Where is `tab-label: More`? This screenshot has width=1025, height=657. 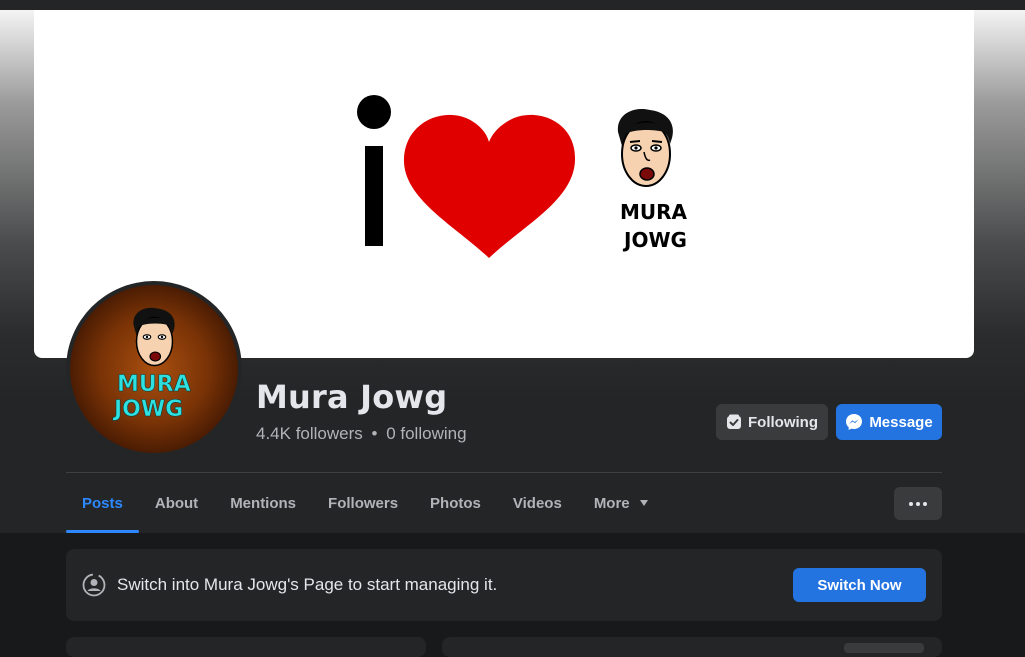
tab-label: More is located at coordinates (611, 503).